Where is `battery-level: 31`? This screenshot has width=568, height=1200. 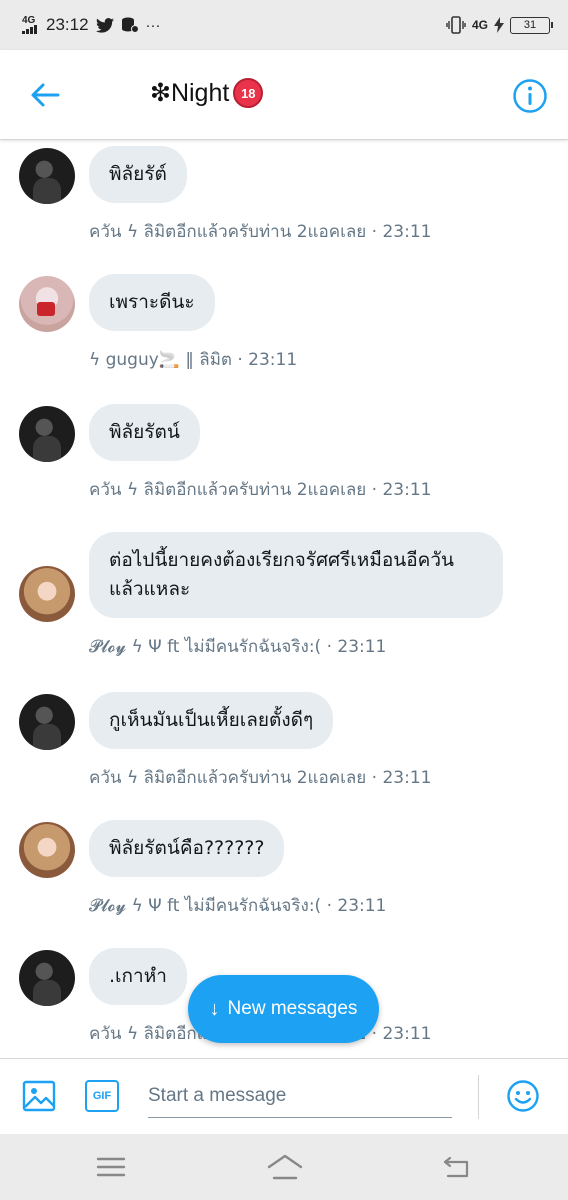 battery-level: 31 is located at coordinates (530, 25).